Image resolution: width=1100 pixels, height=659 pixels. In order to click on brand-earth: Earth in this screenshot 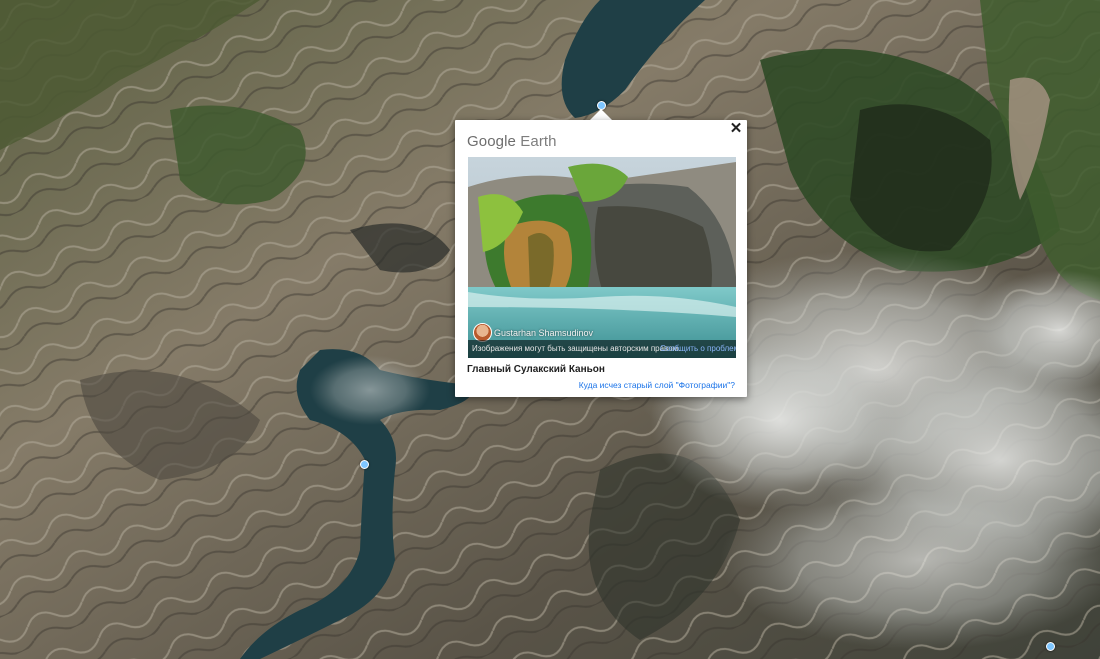, I will do `click(538, 141)`.